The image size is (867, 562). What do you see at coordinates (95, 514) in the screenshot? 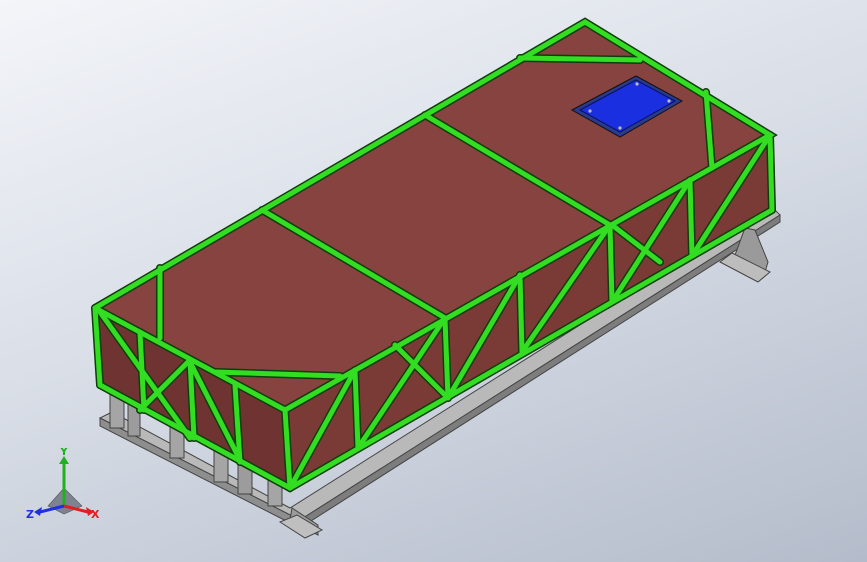
I see `x-axis-label: X` at bounding box center [95, 514].